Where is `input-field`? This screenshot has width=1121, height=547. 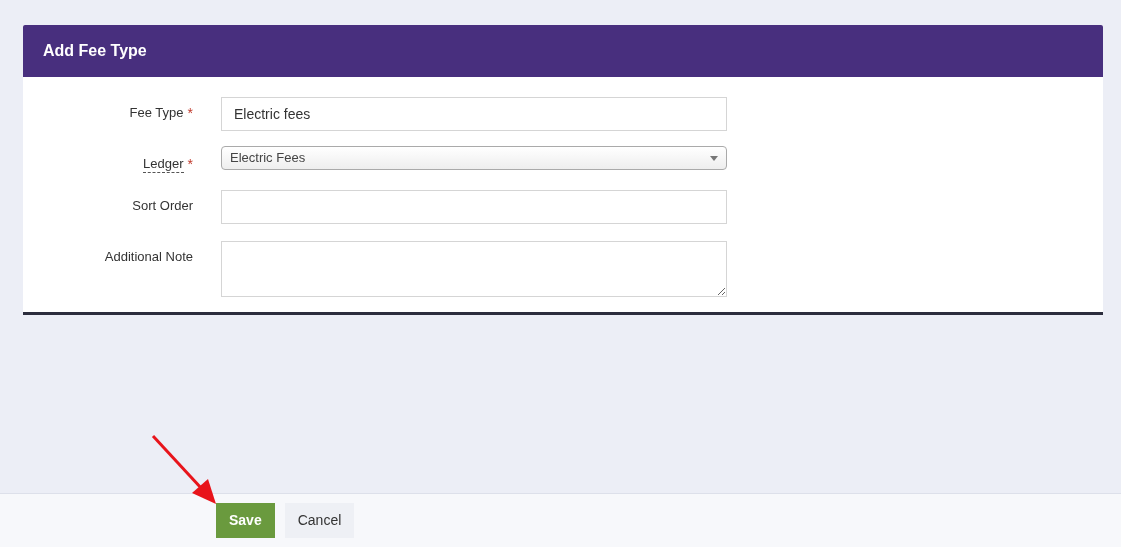
input-field is located at coordinates (474, 207).